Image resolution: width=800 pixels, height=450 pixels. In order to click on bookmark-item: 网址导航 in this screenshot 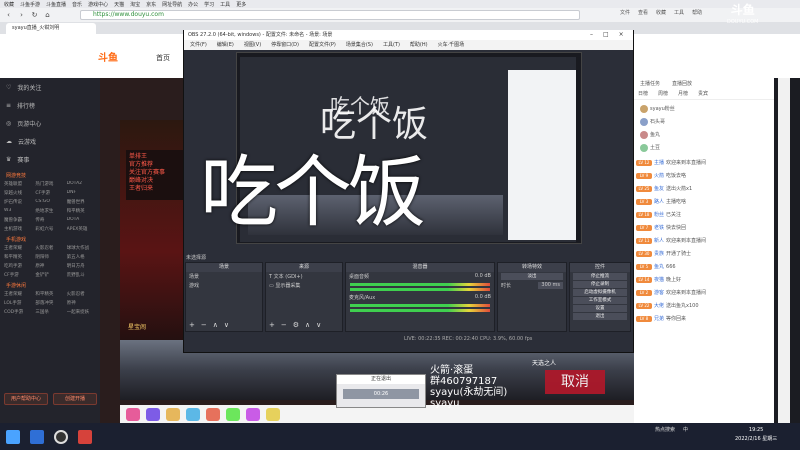, I will do `click(172, 4)`.